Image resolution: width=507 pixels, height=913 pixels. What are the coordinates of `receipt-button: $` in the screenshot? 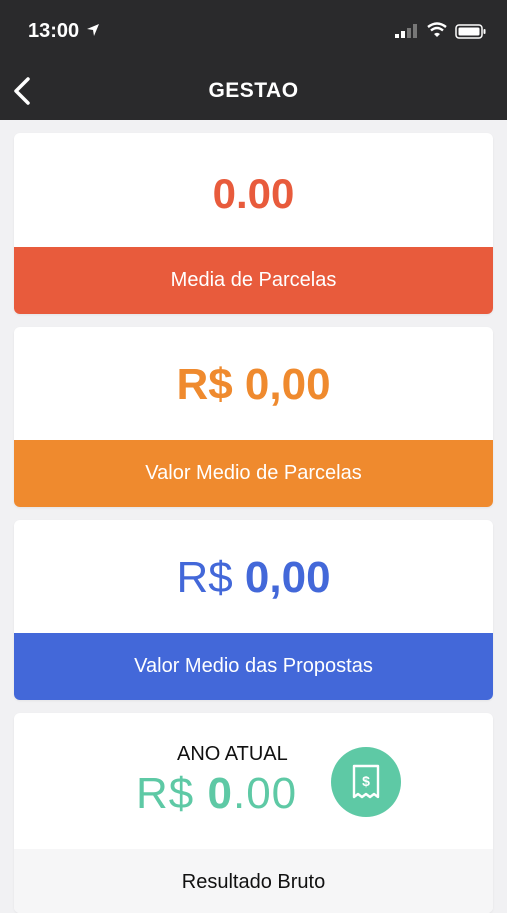 It's located at (366, 782).